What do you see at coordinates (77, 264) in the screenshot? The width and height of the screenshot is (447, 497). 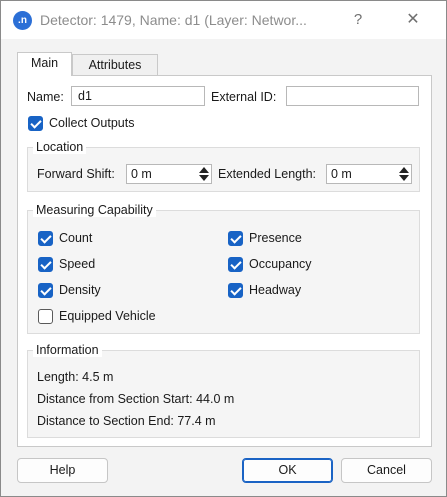 I see `speed-label: Speed` at bounding box center [77, 264].